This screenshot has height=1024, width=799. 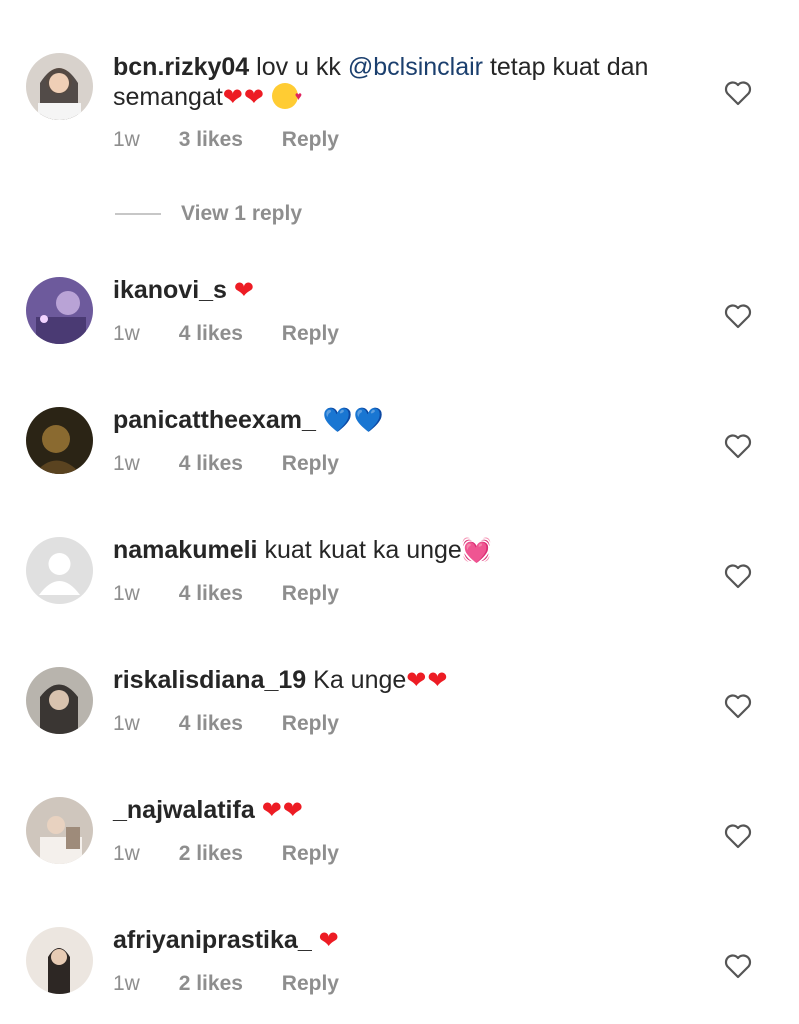 What do you see at coordinates (477, 550) in the screenshot?
I see `pink-heart-emoji: 💓` at bounding box center [477, 550].